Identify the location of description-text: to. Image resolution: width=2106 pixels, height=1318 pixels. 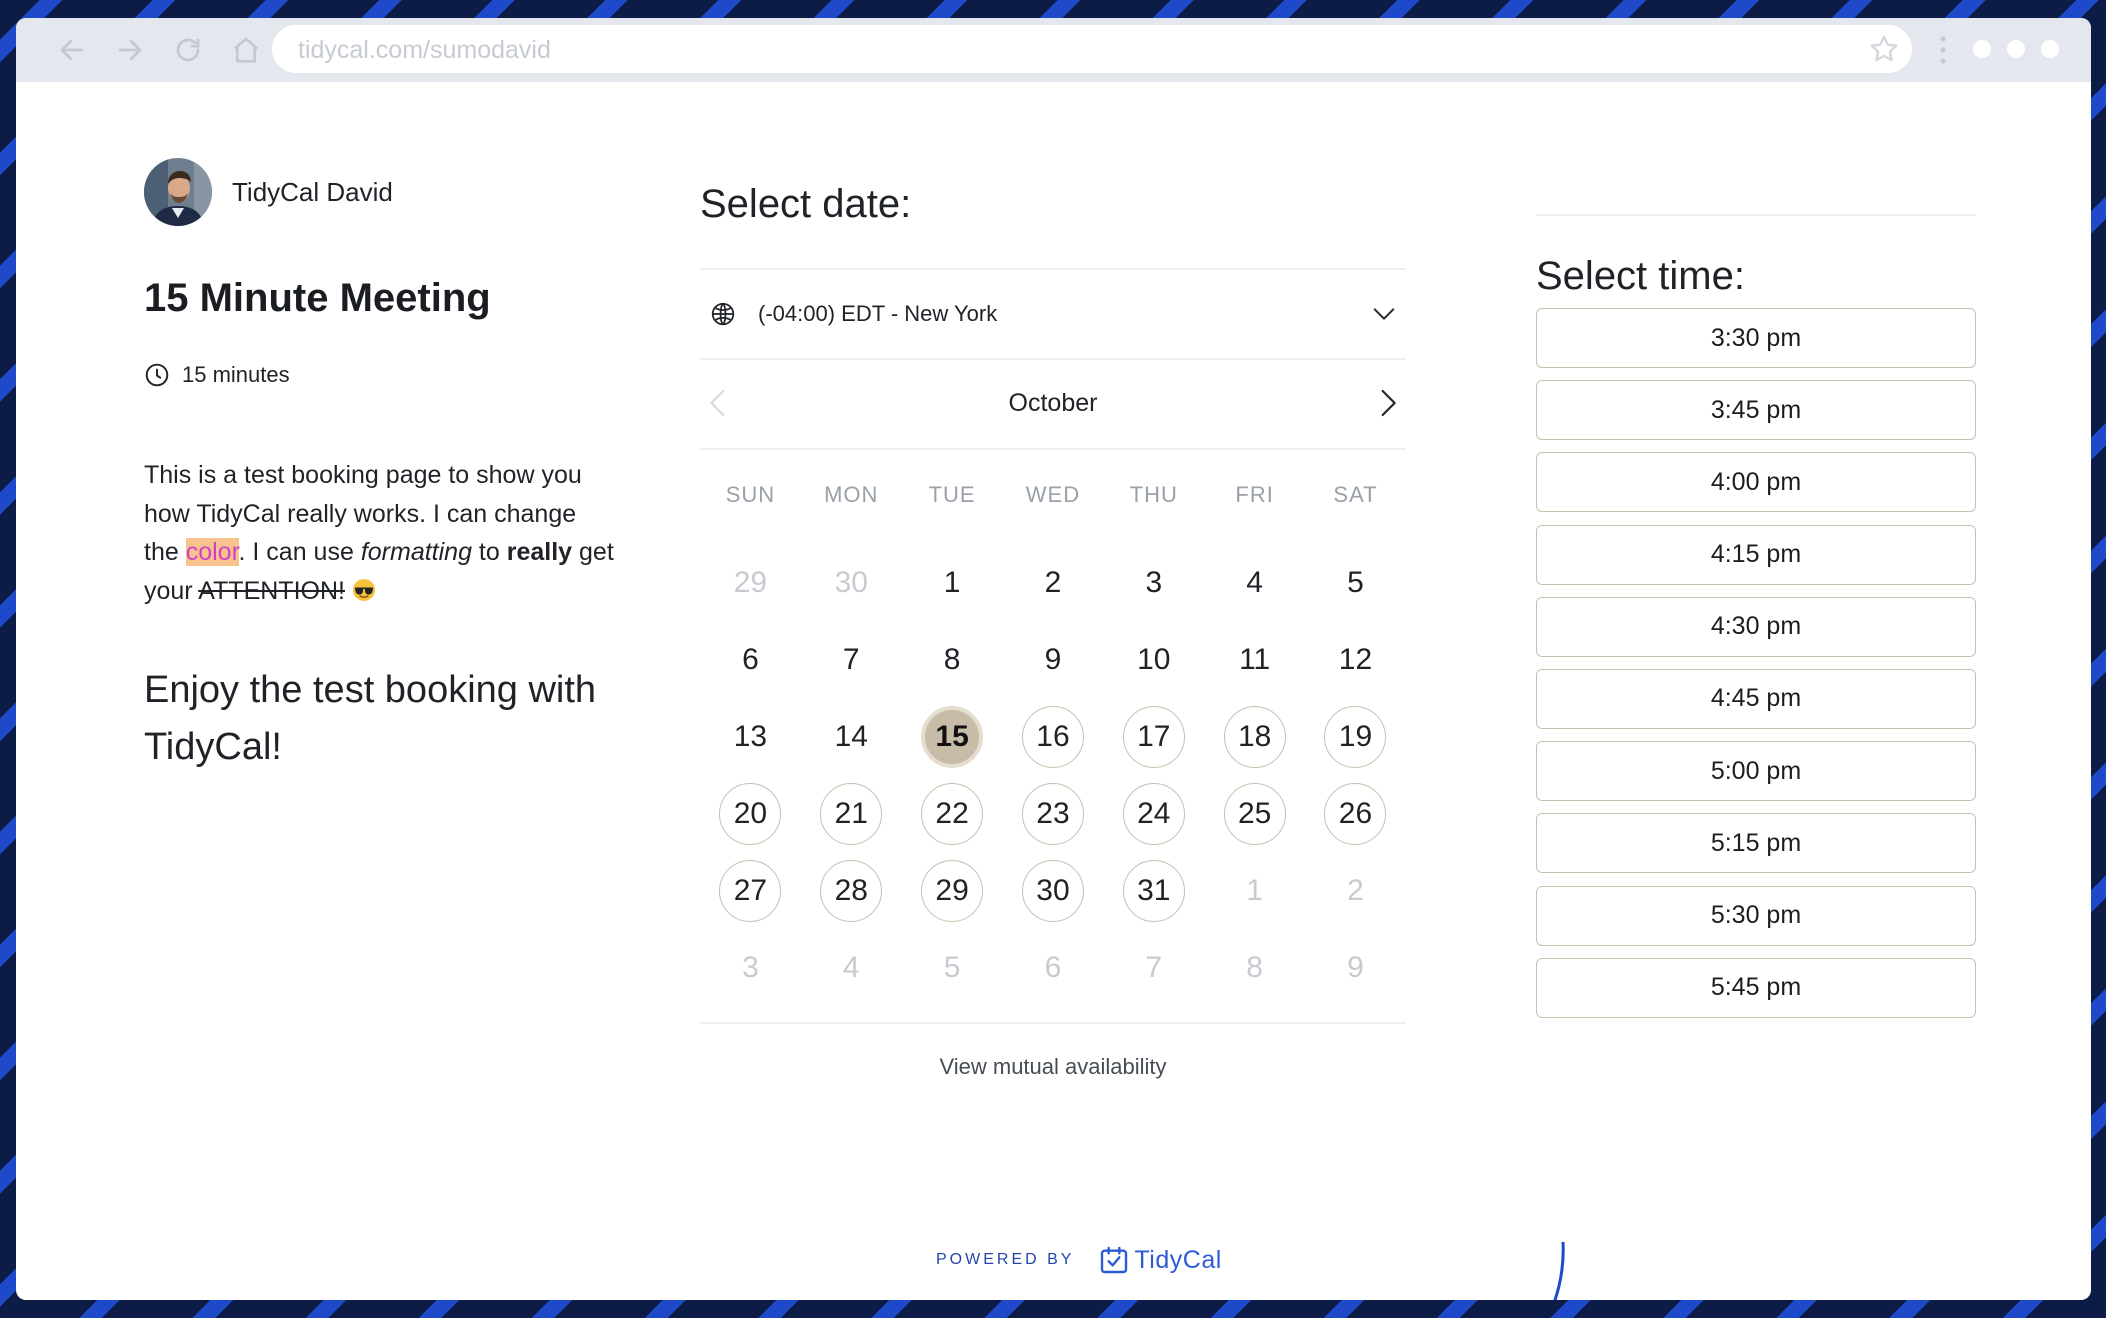
(489, 552).